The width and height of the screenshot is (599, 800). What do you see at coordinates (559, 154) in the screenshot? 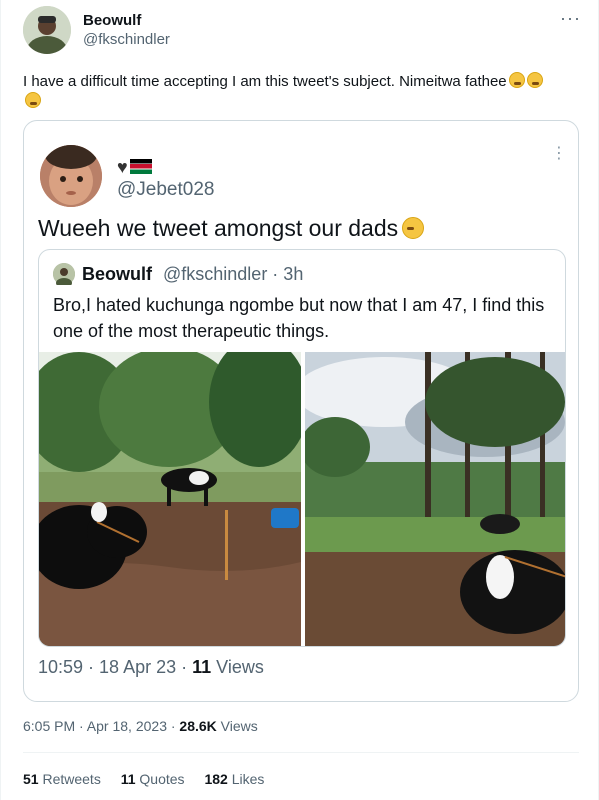
I see `quote-more-icon: ⋮` at bounding box center [559, 154].